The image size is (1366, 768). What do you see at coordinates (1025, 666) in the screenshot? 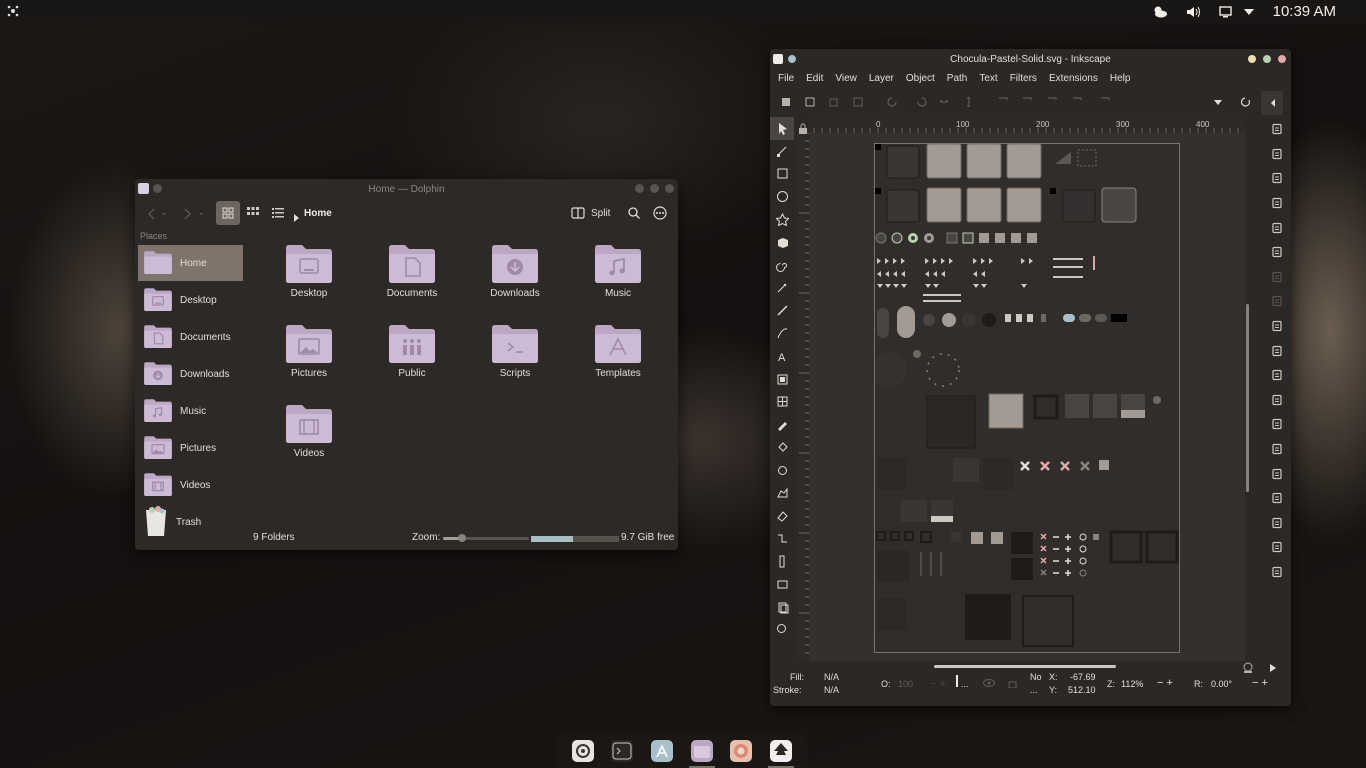
I see `horizontal-scrollbar` at bounding box center [1025, 666].